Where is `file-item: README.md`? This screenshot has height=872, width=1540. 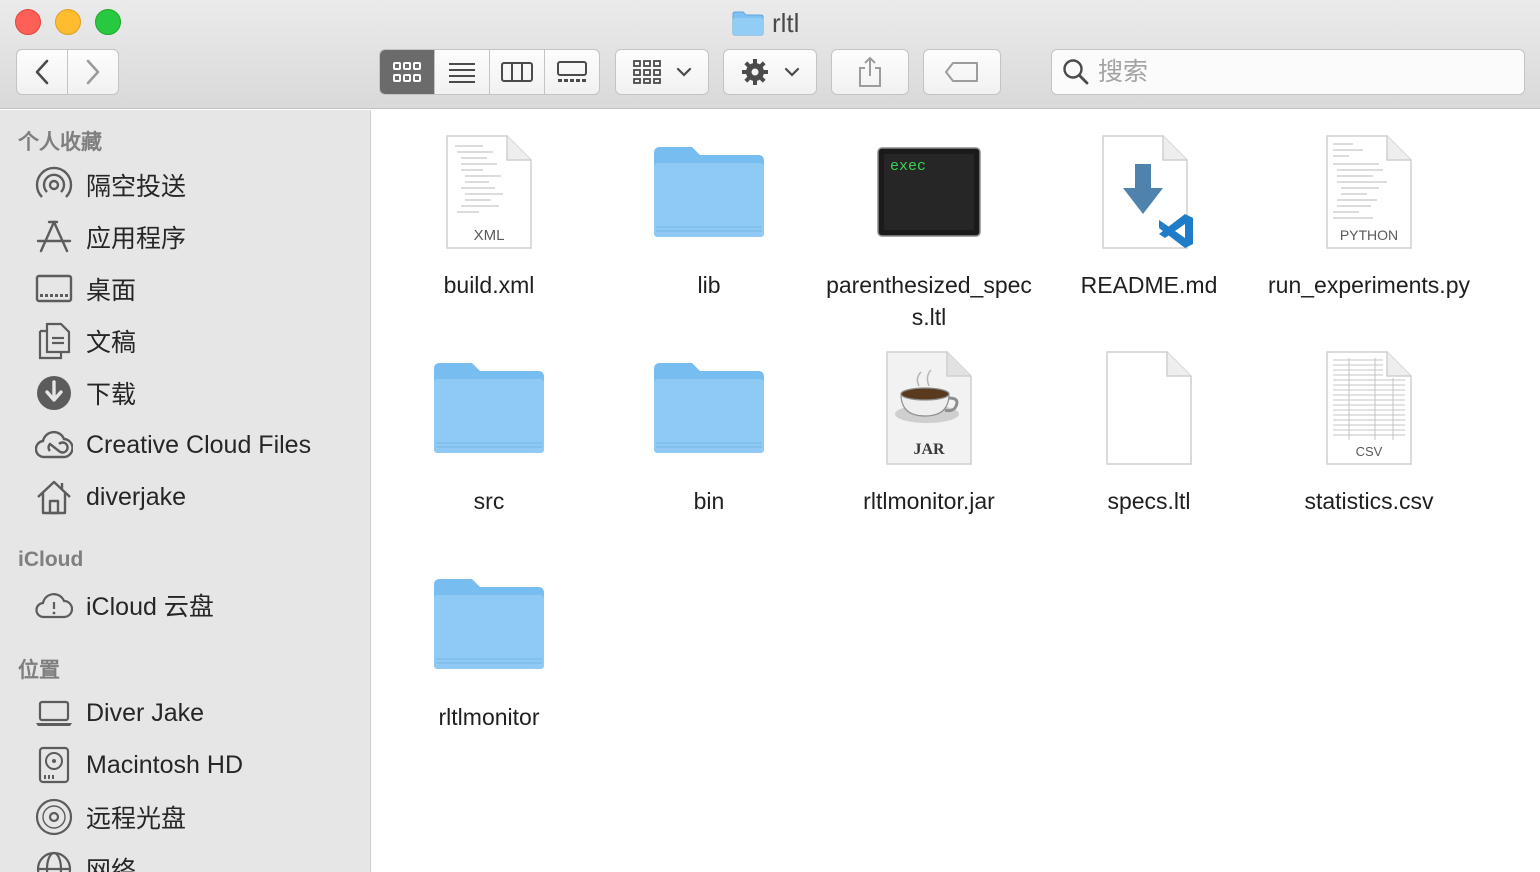 file-item: README.md is located at coordinates (1149, 211).